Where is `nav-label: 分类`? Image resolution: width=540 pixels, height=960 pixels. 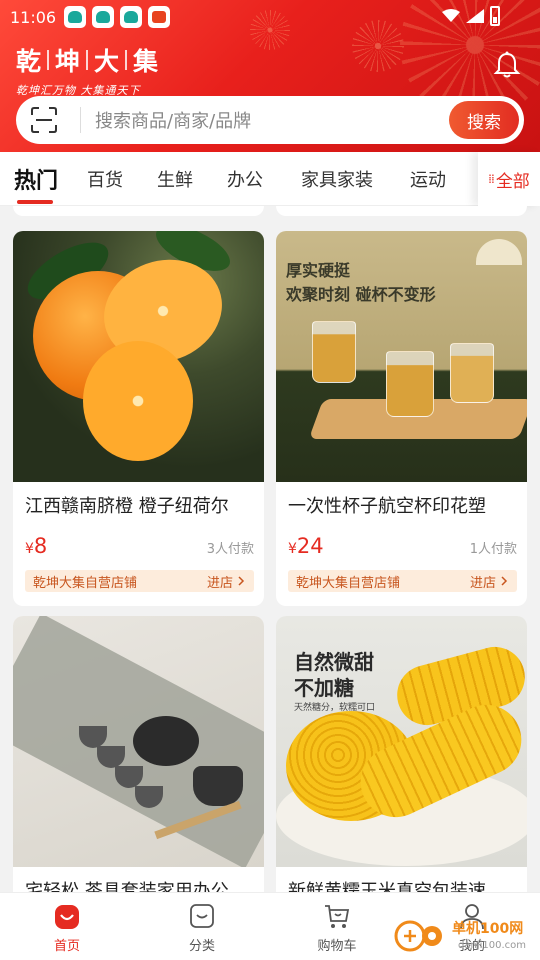 nav-label: 分类 is located at coordinates (201, 946).